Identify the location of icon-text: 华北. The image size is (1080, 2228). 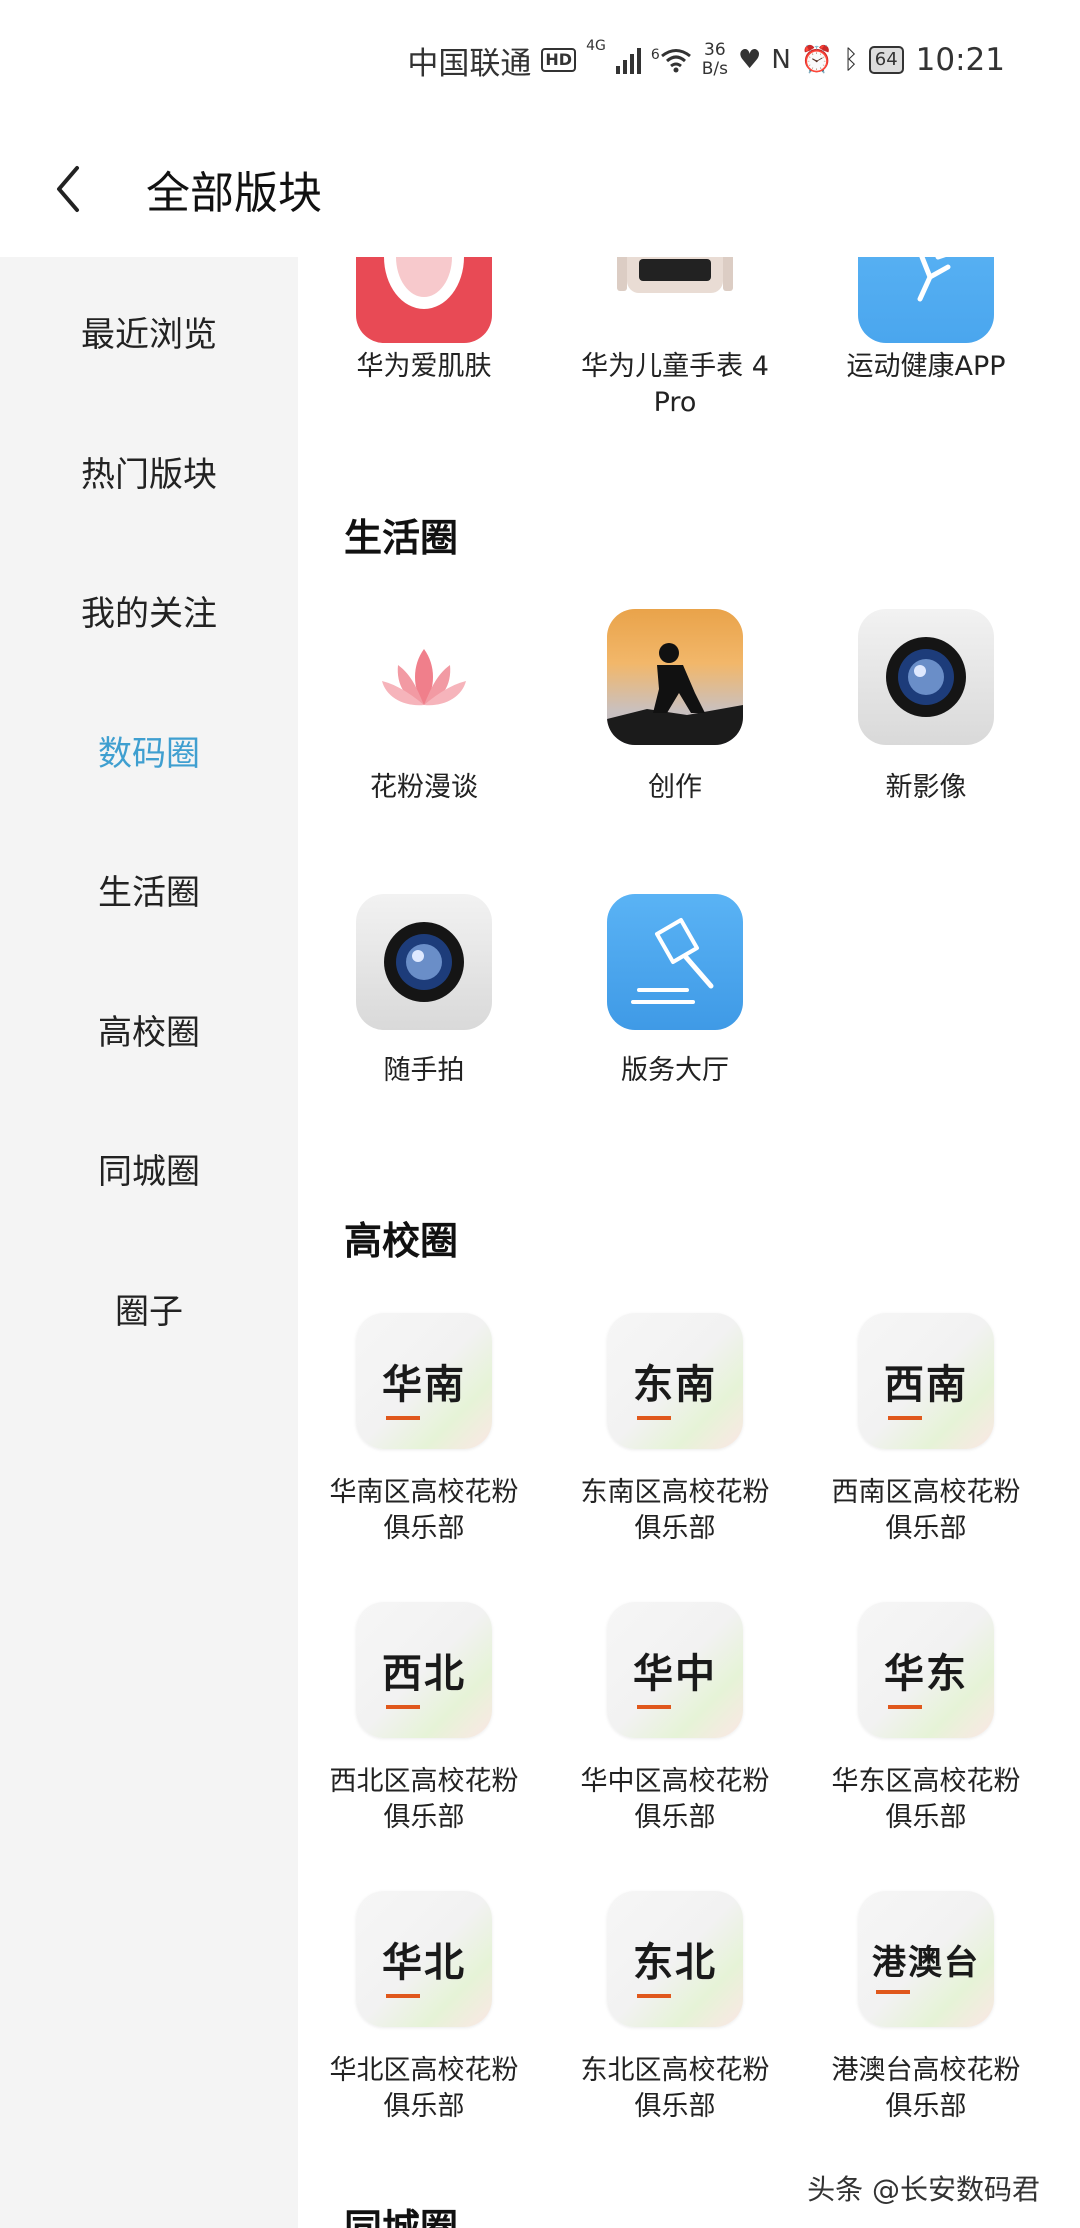
(424, 1964).